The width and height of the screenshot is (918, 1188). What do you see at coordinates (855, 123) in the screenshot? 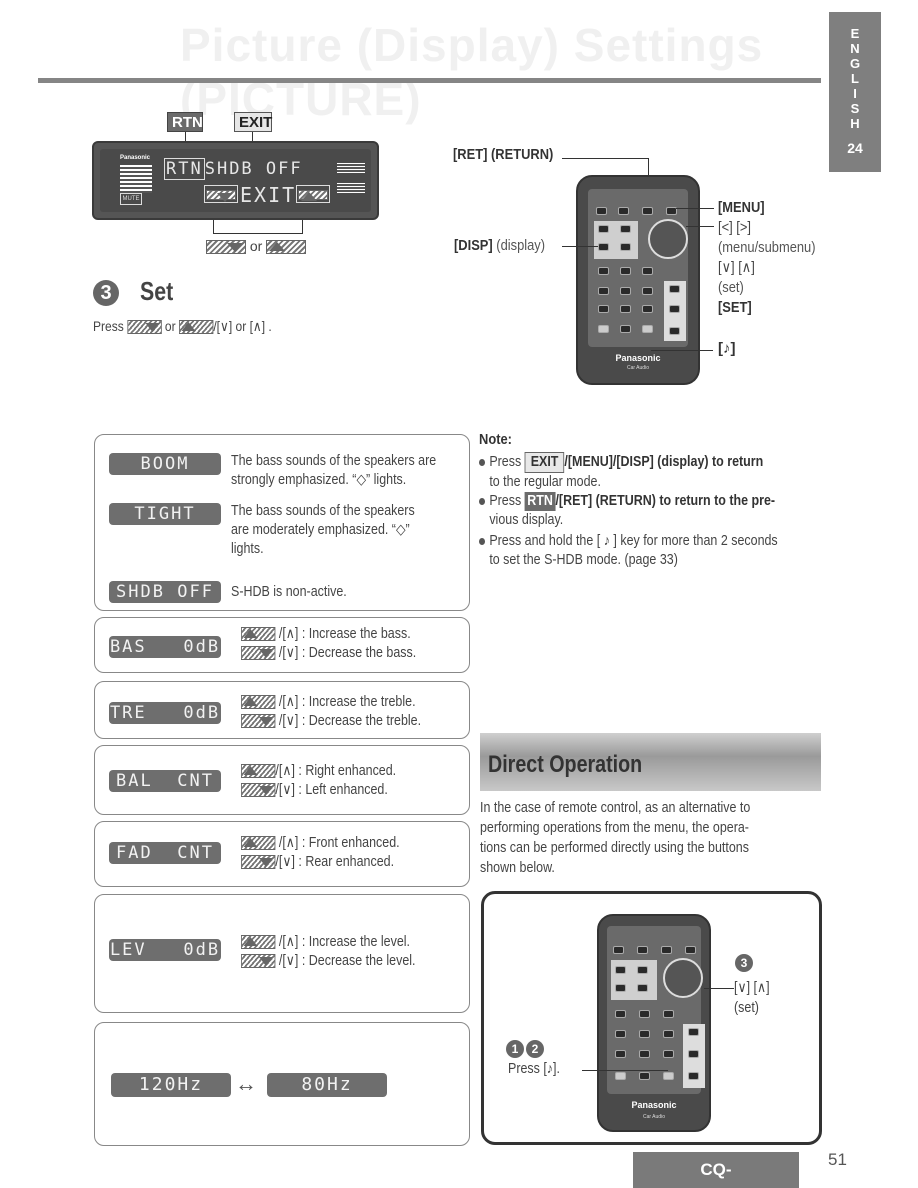
I see `language-letter: H` at bounding box center [855, 123].